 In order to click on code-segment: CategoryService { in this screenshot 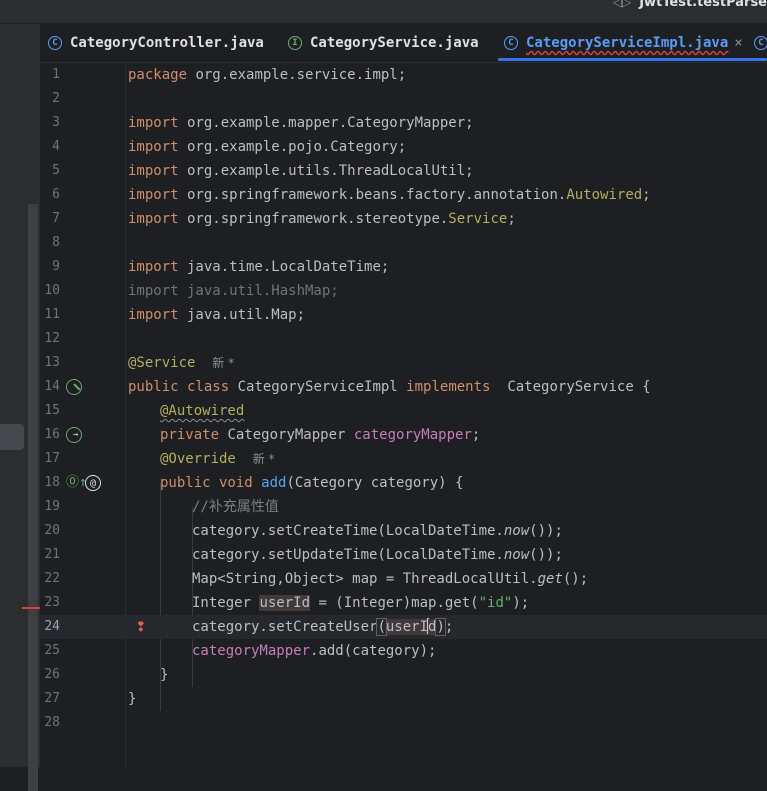, I will do `click(570, 387)`.